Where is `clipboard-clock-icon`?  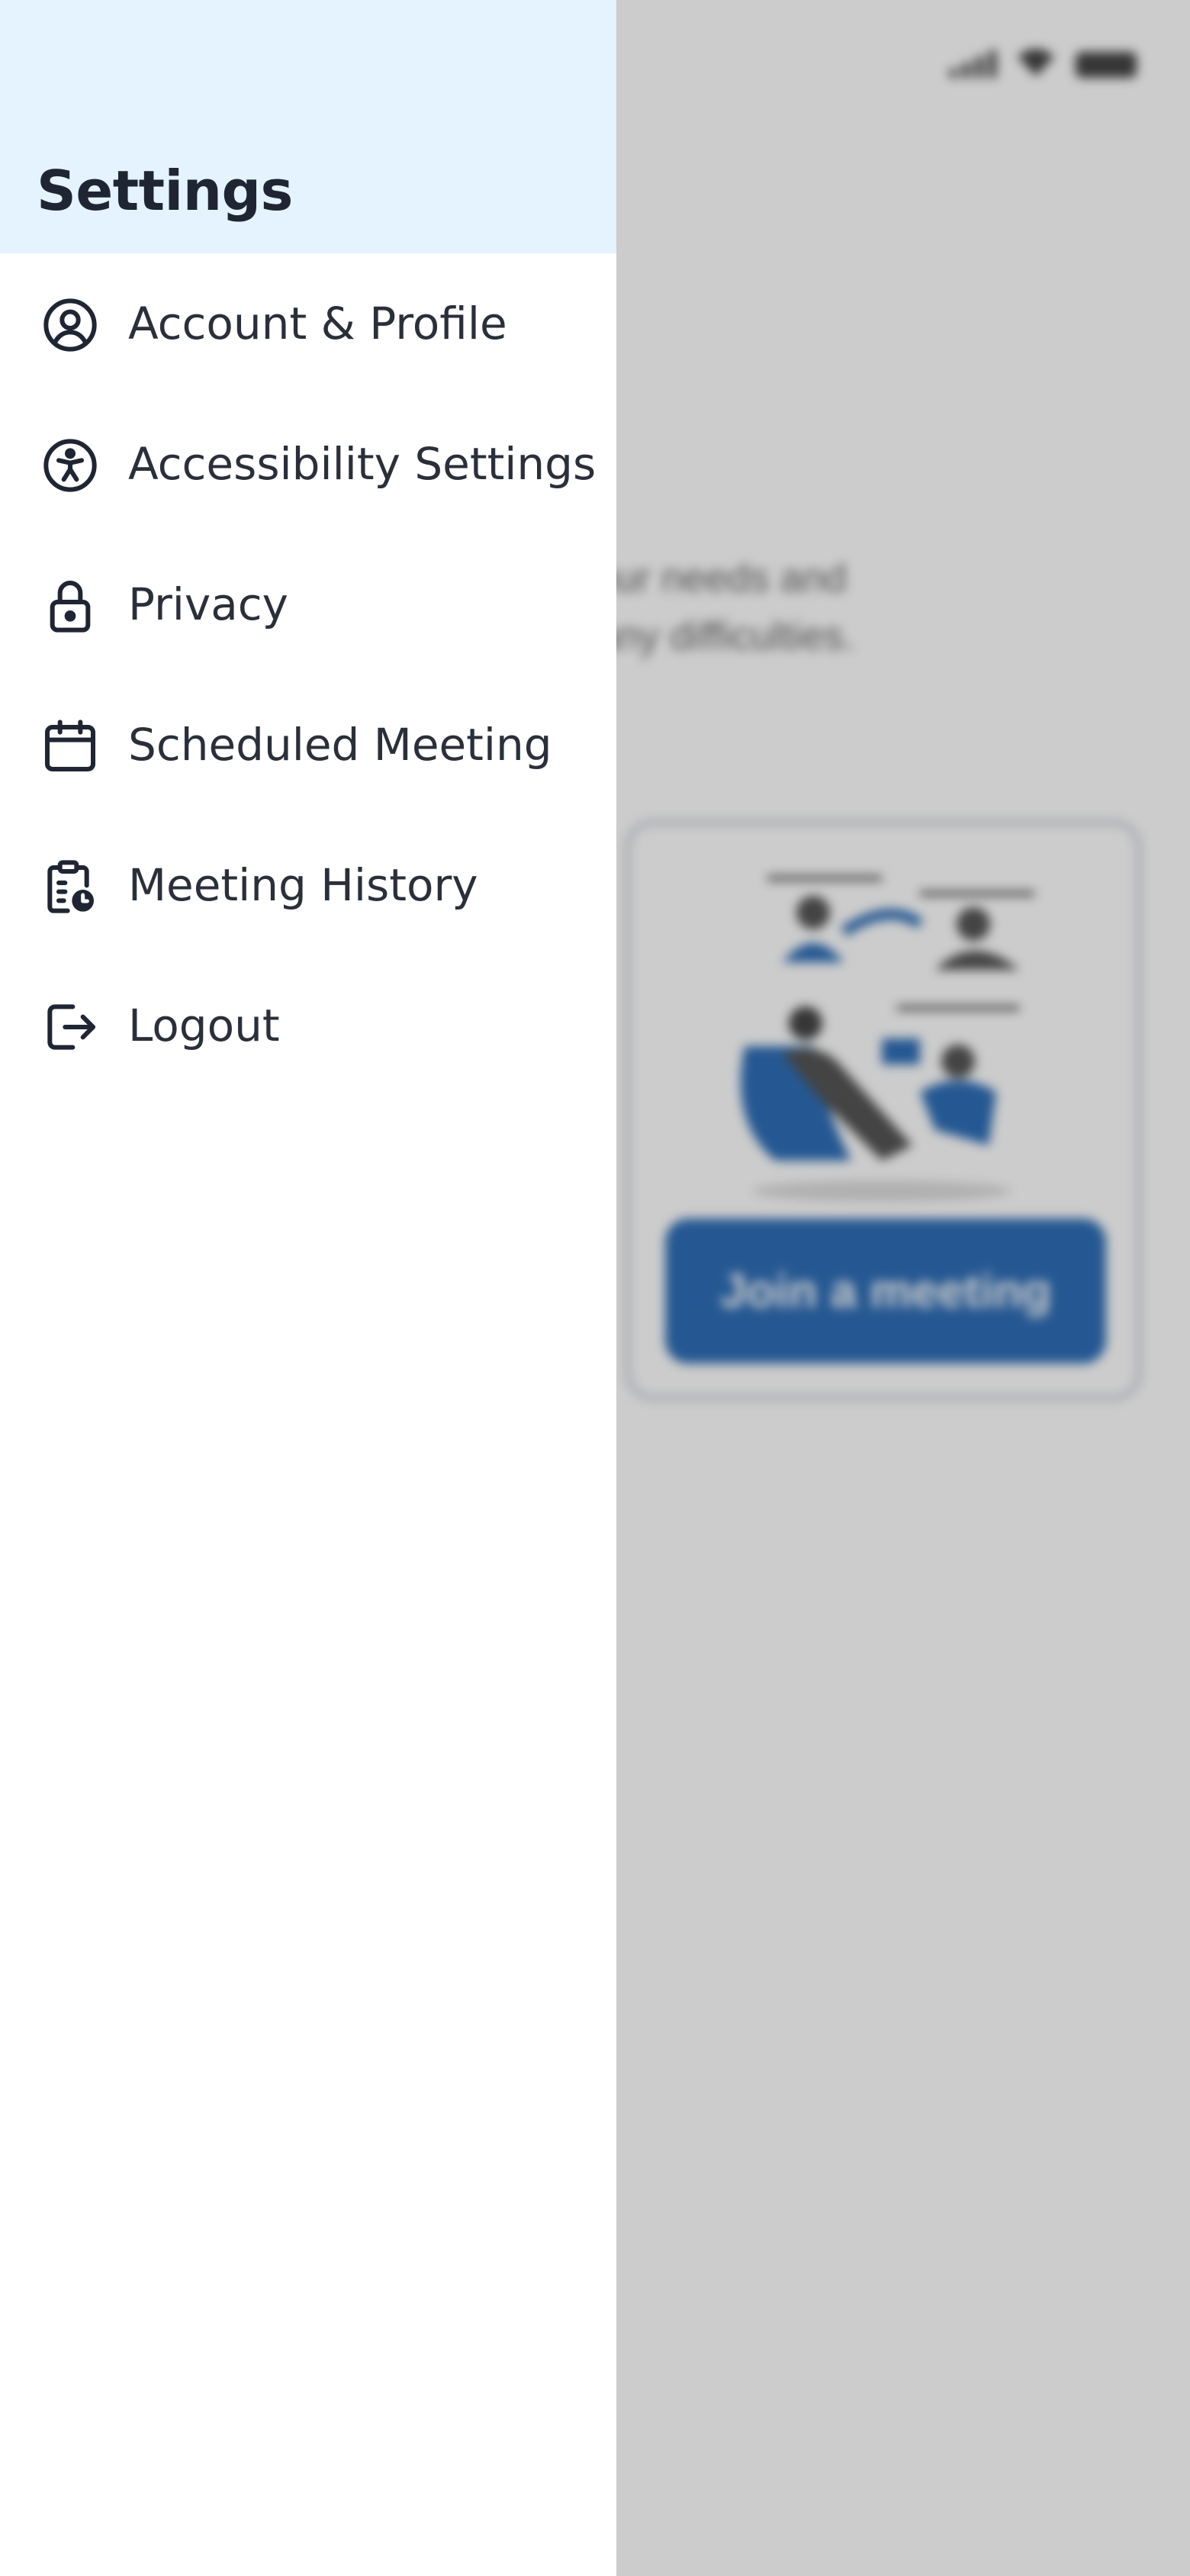 clipboard-clock-icon is located at coordinates (70, 886).